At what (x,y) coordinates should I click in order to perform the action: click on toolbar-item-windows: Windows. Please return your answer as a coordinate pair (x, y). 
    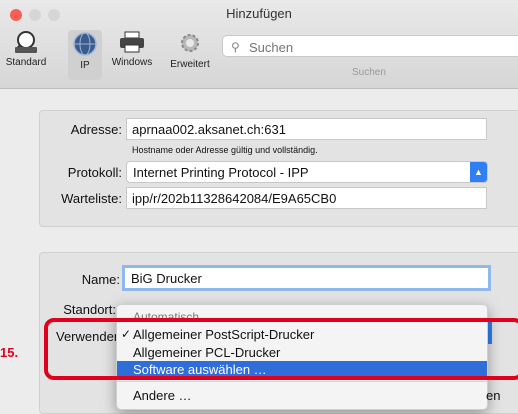
    Looking at the image, I should click on (132, 49).